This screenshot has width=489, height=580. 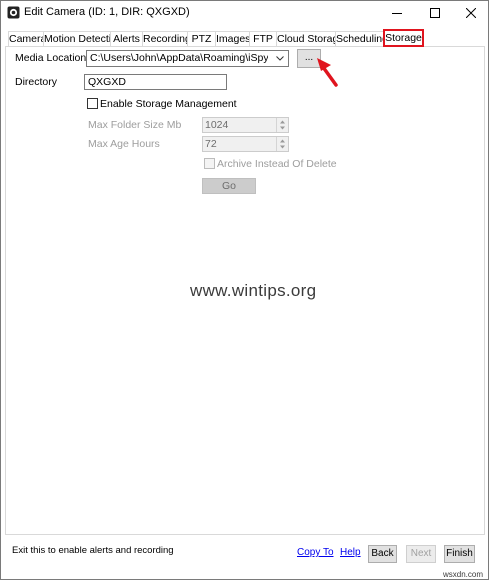 I want to click on help-link: Help, so click(x=350, y=552).